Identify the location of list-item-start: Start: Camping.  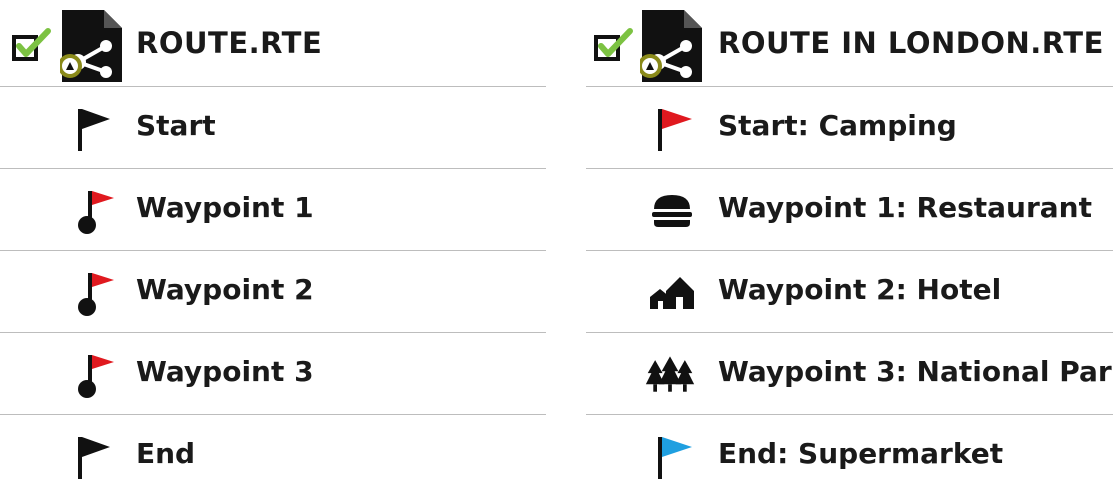
(849, 128).